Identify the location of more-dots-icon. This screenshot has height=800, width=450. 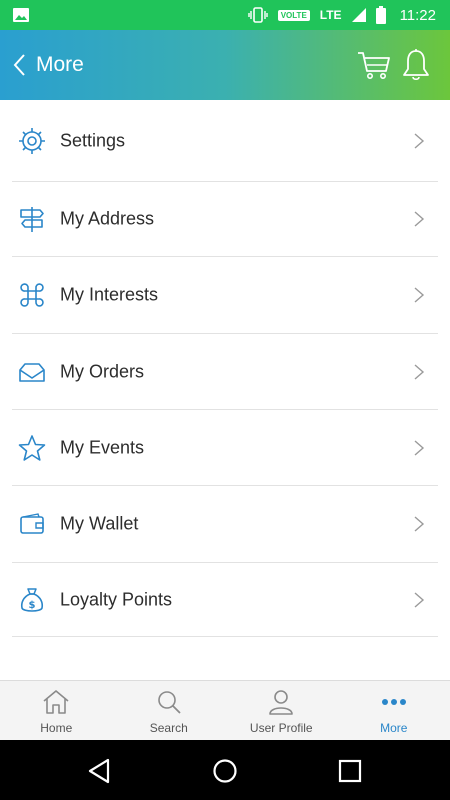
(393, 702).